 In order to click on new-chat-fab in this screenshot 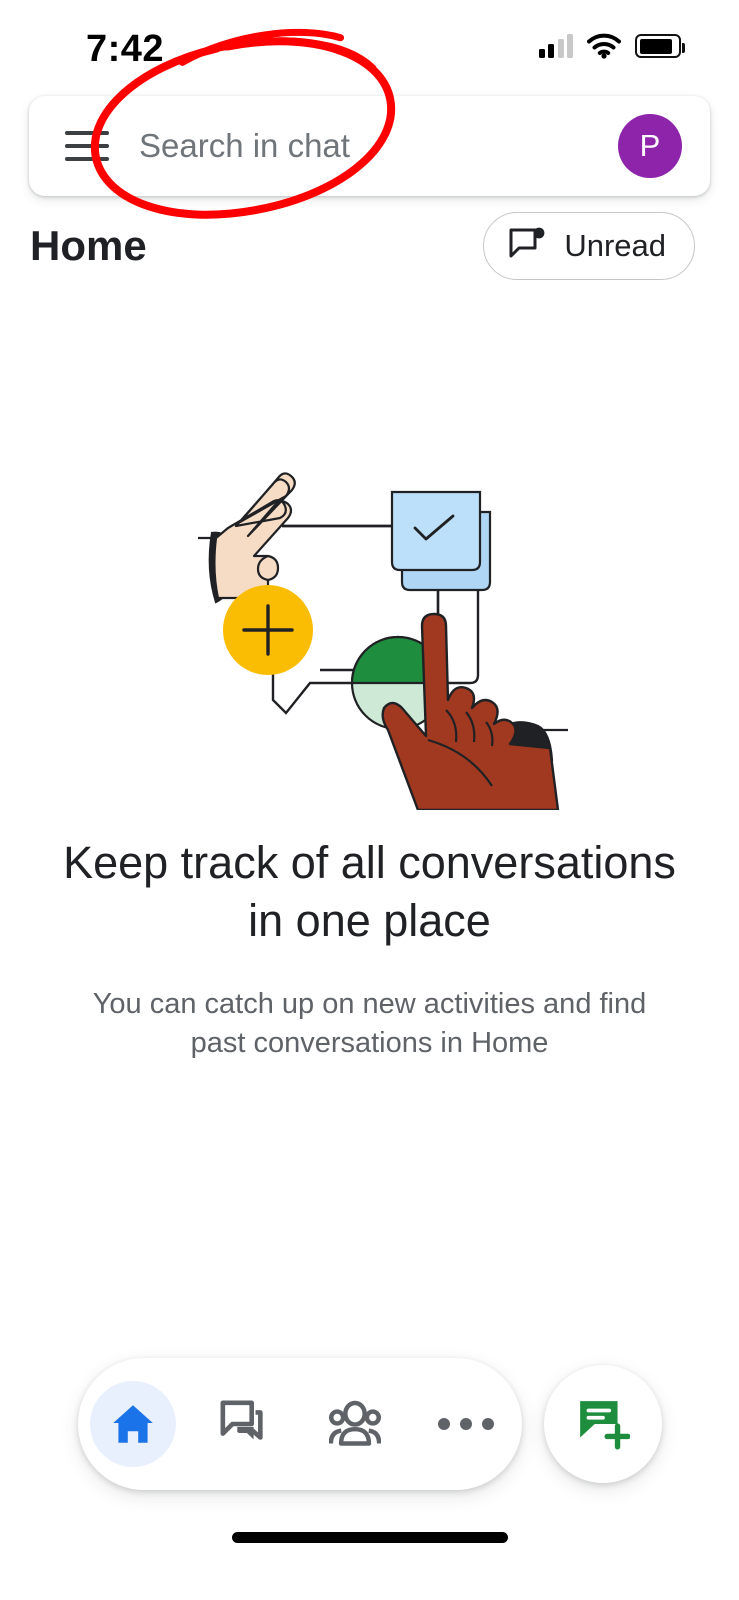, I will do `click(602, 1424)`.